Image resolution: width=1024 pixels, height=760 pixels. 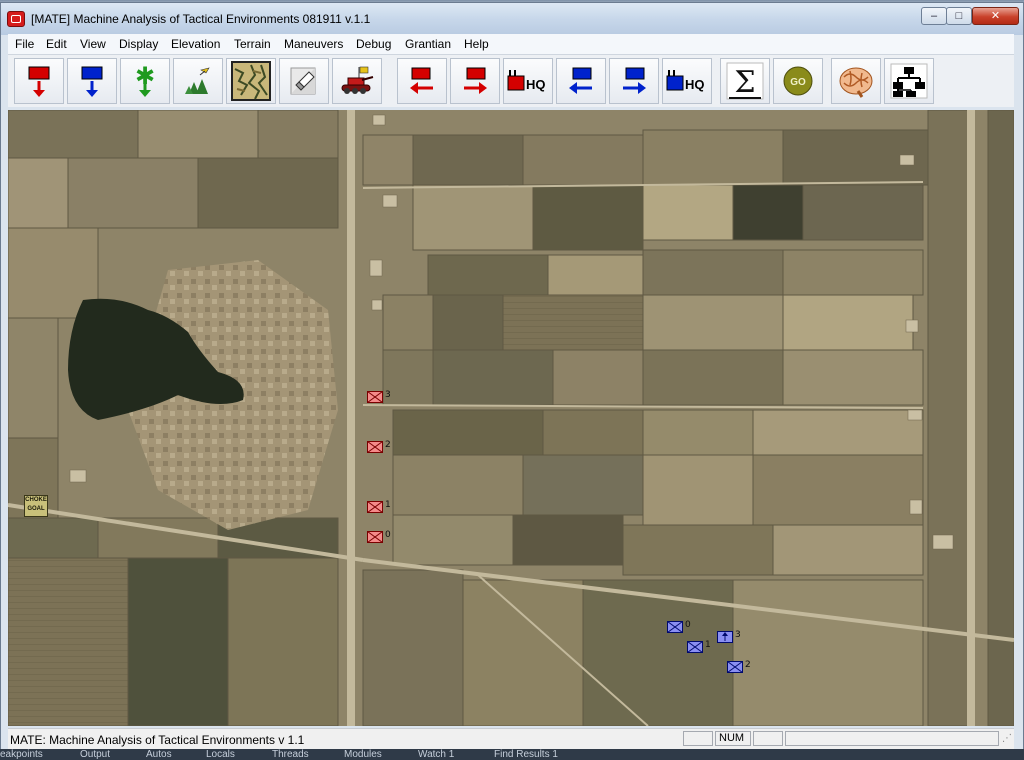 What do you see at coordinates (56, 44) in the screenshot?
I see `menu-edit: Edit` at bounding box center [56, 44].